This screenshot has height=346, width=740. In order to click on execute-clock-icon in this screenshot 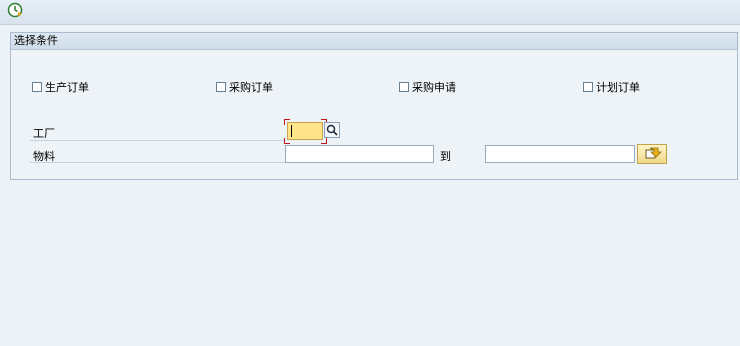, I will do `click(15, 10)`.